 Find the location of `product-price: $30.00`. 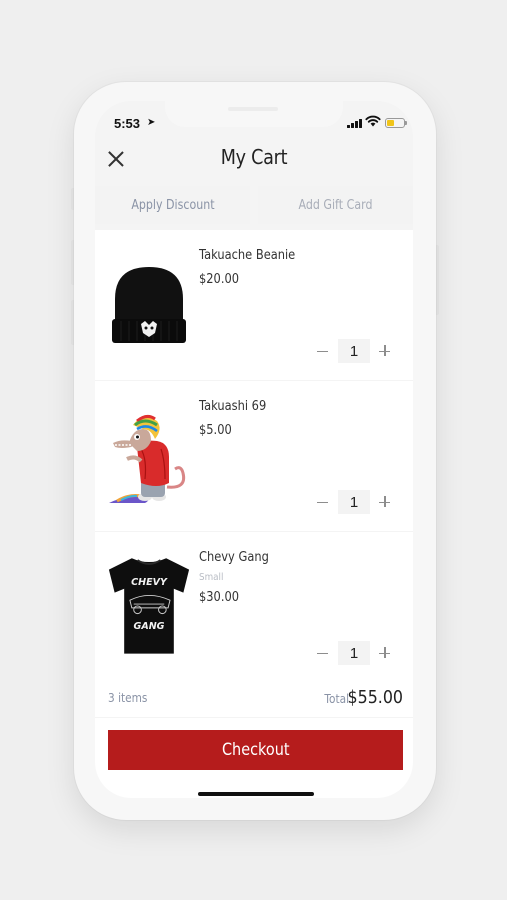

product-price: $30.00 is located at coordinates (219, 597).